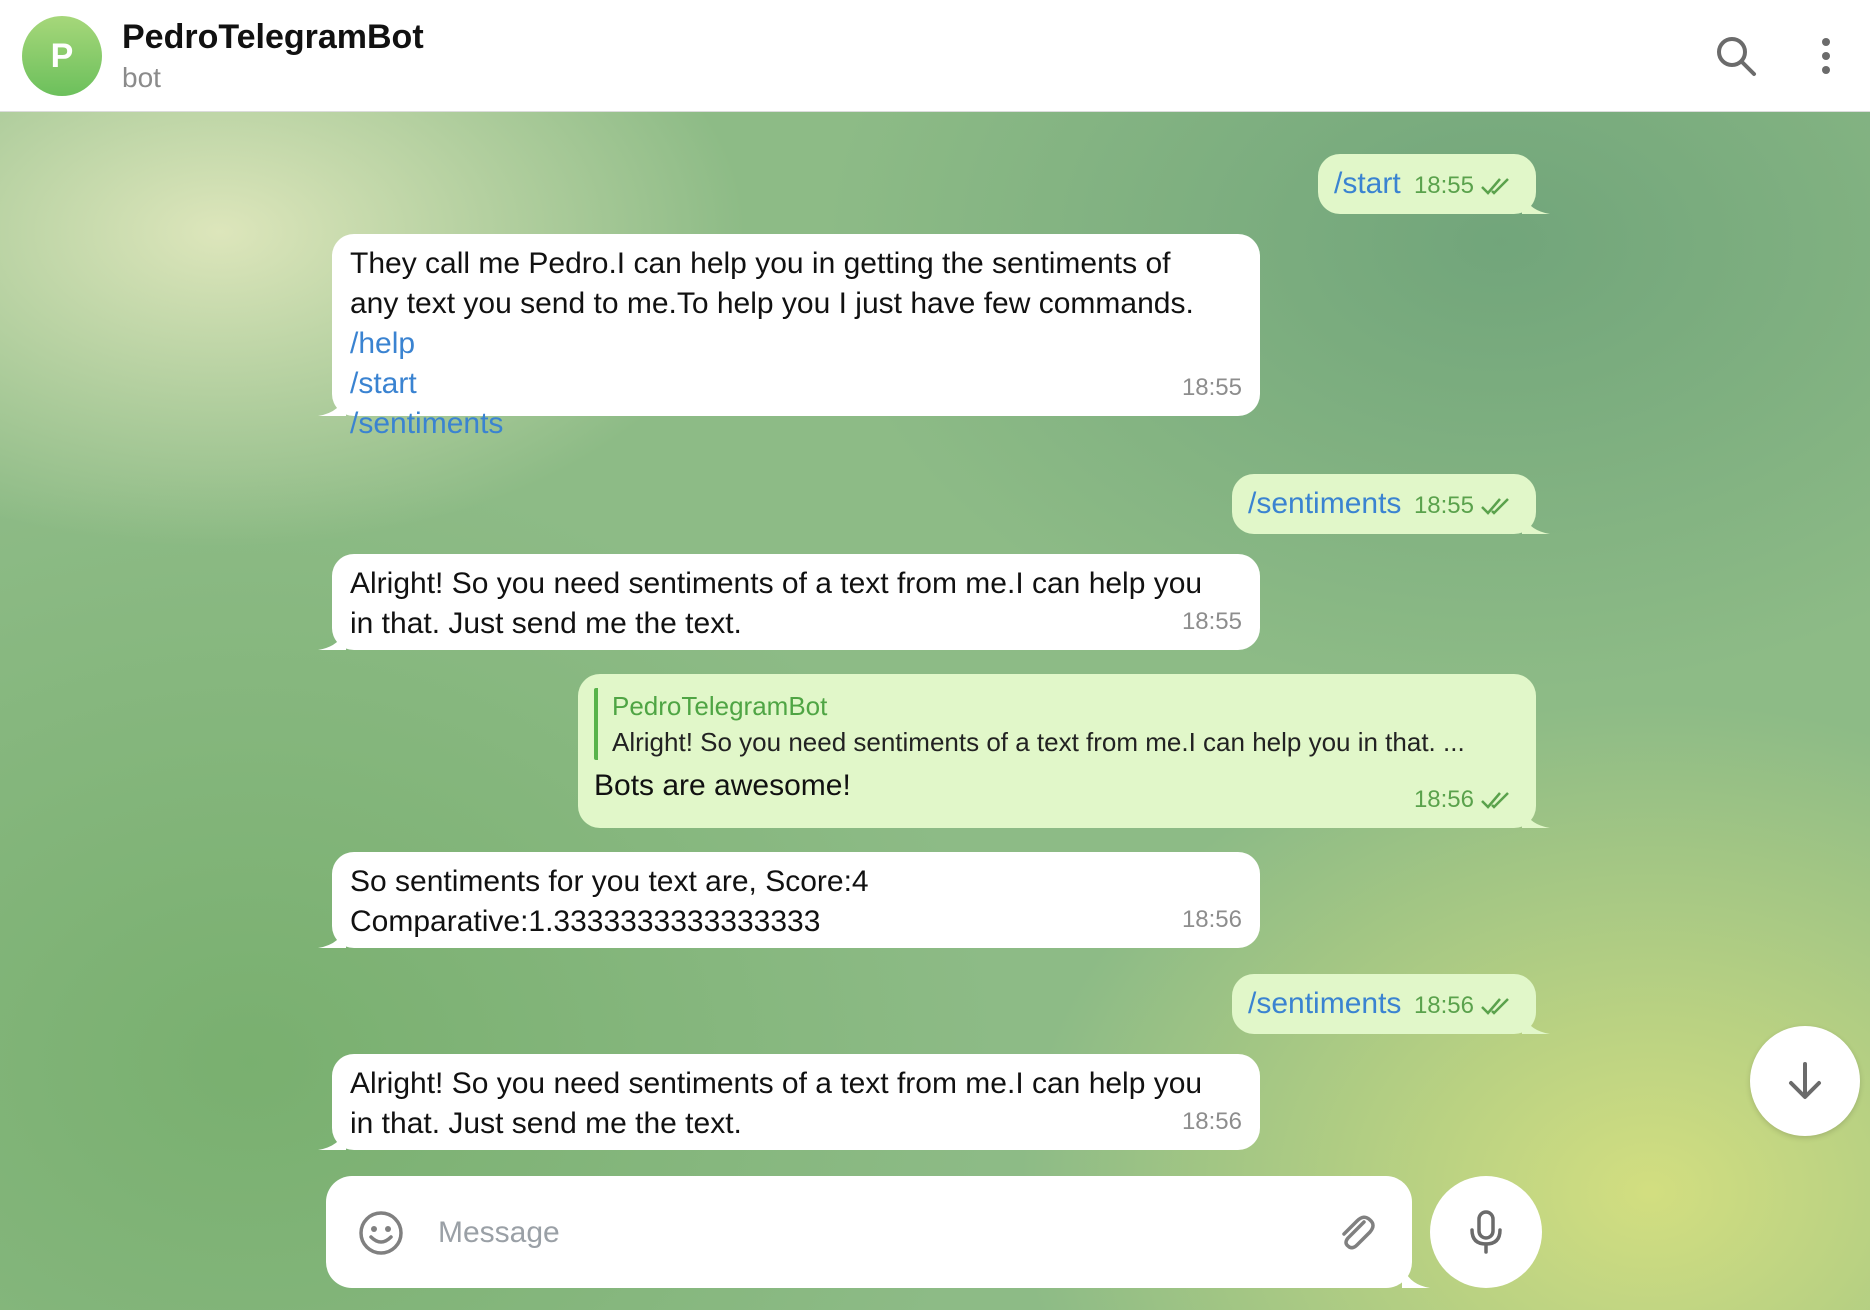  I want to click on more-vertical-icon, so click(1826, 56).